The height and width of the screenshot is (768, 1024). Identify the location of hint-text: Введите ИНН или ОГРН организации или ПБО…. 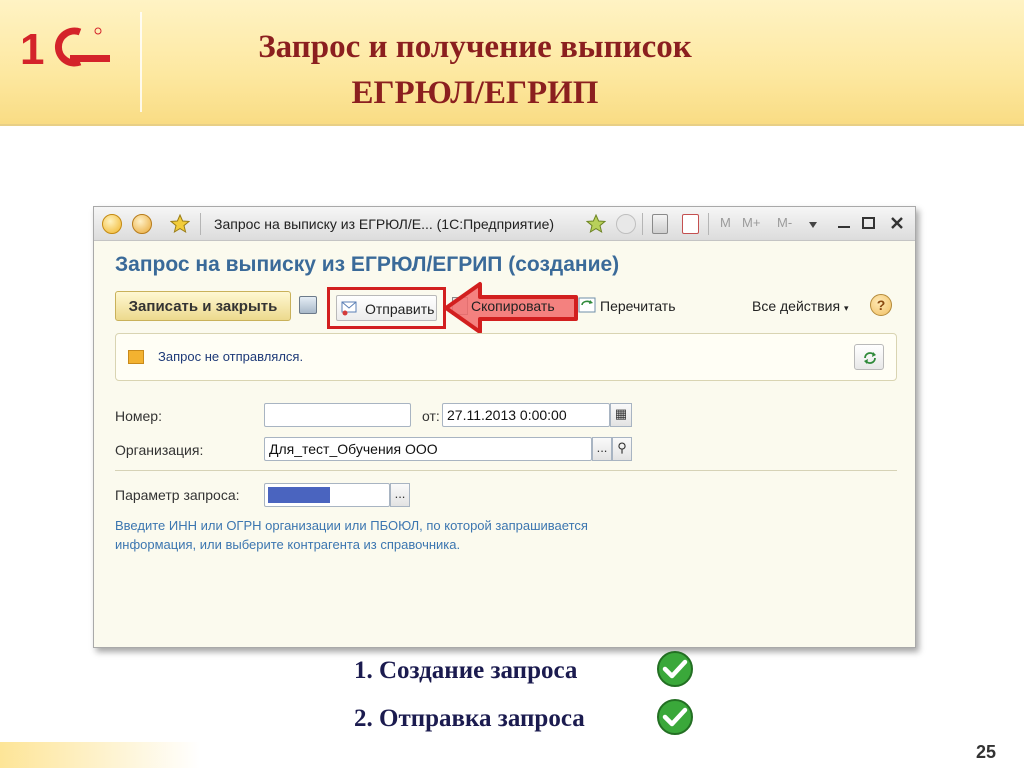
(351, 535).